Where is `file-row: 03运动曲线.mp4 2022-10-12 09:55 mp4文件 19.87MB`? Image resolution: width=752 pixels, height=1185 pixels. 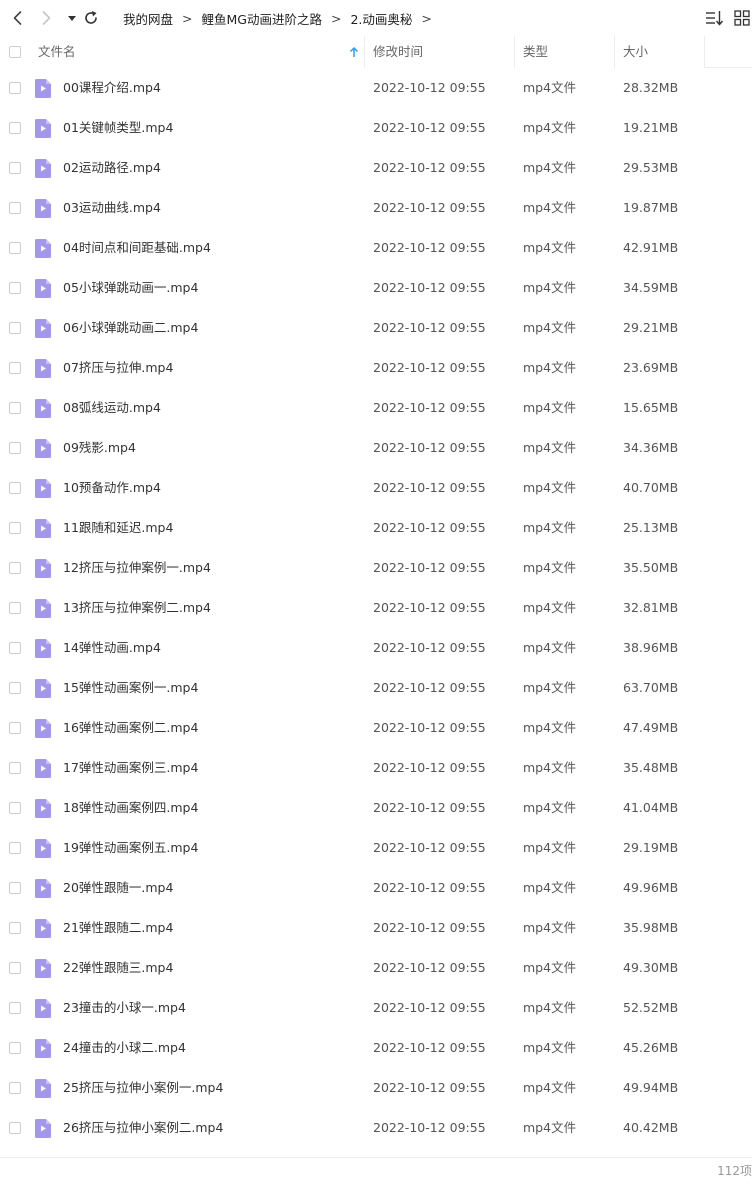
file-row: 03运动曲线.mp4 2022-10-12 09:55 mp4文件 19.87MB is located at coordinates (376, 208).